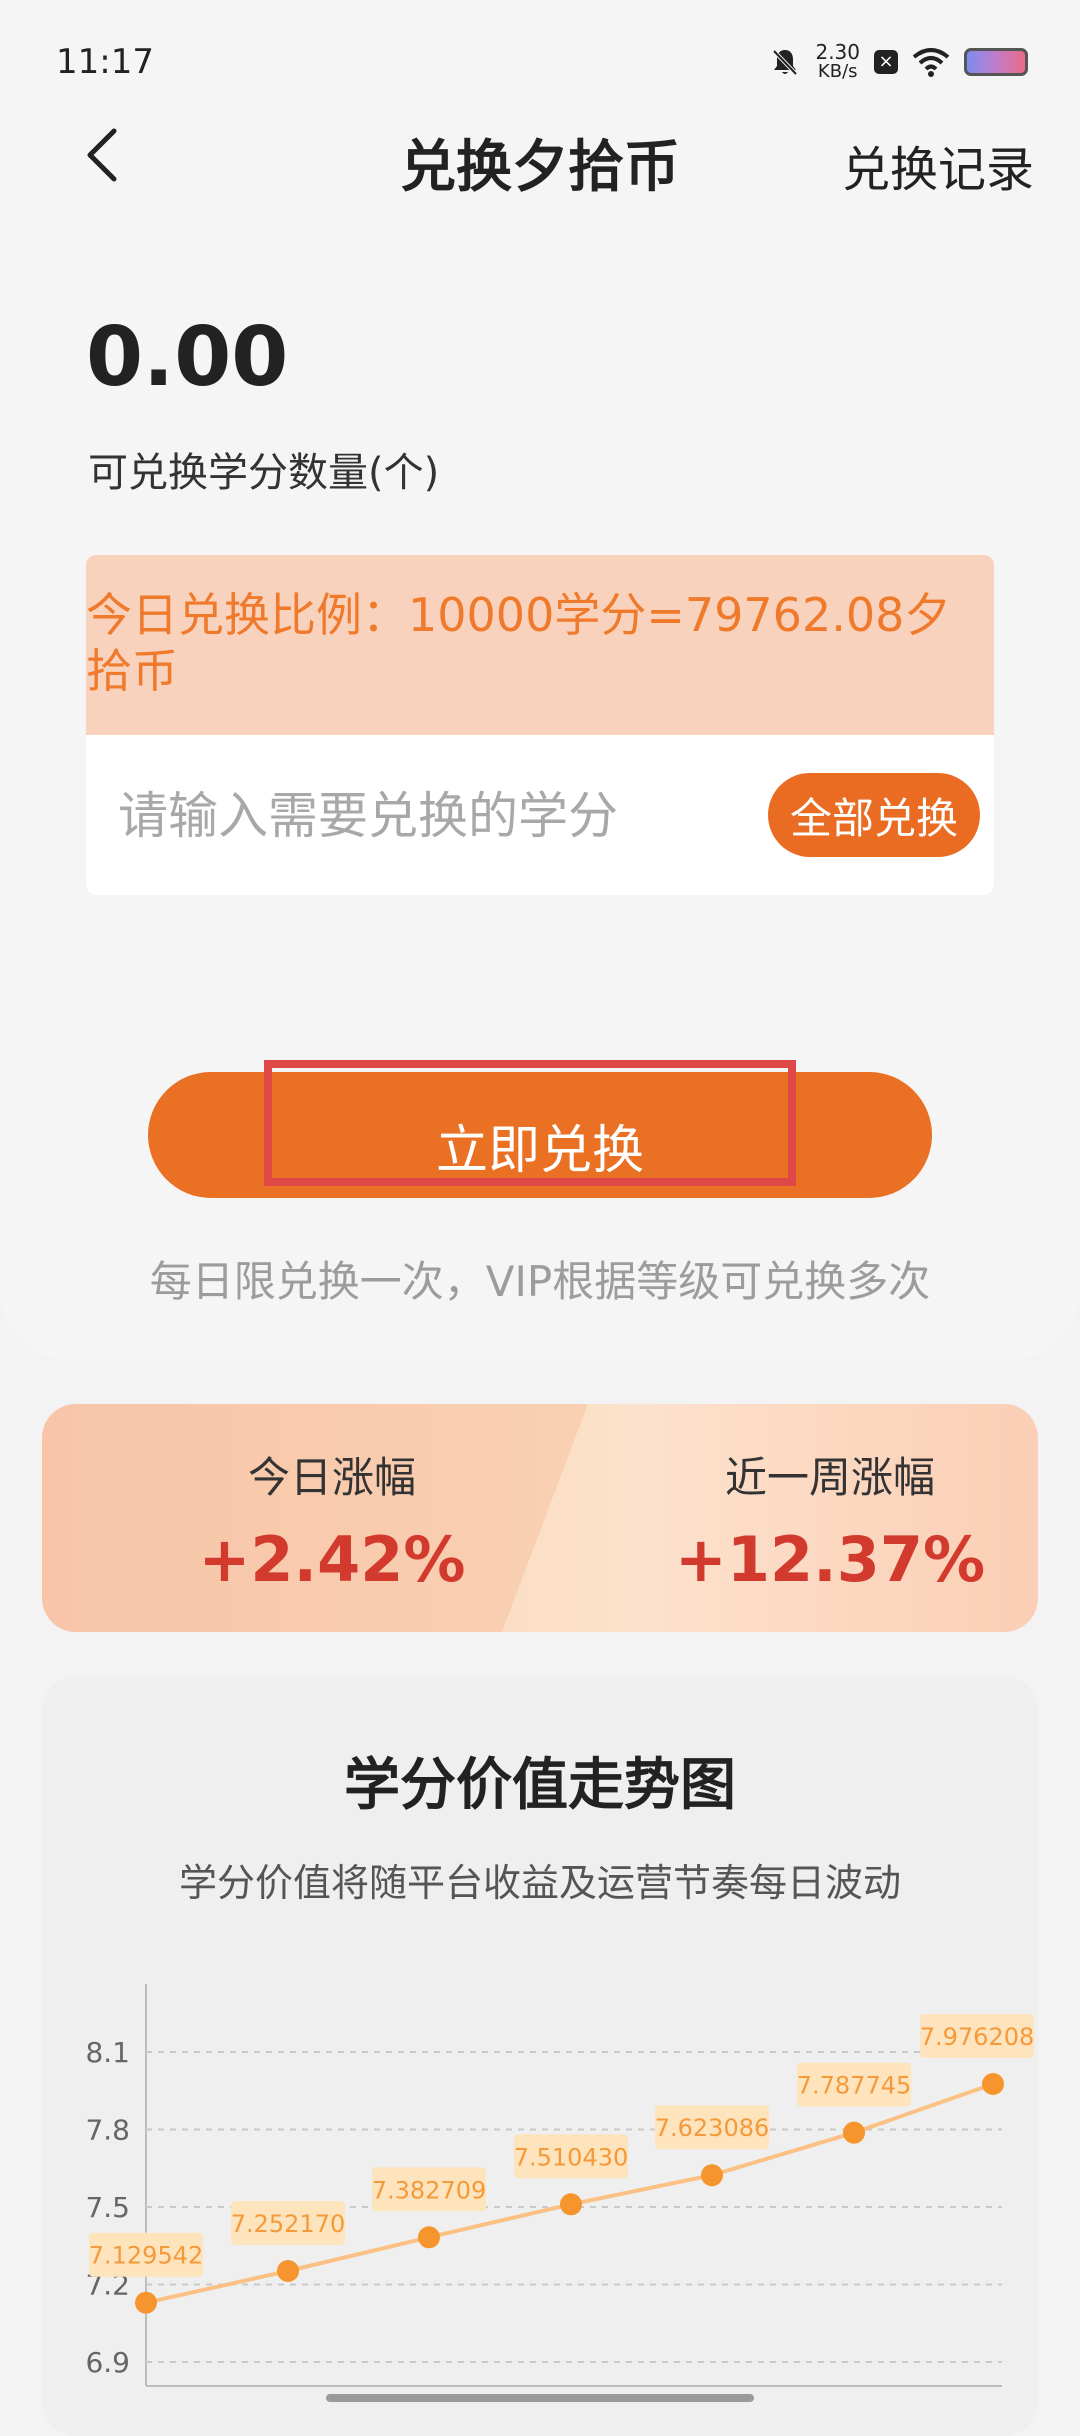  Describe the element at coordinates (187, 357) in the screenshot. I see `credit-balance: 0.00` at that location.